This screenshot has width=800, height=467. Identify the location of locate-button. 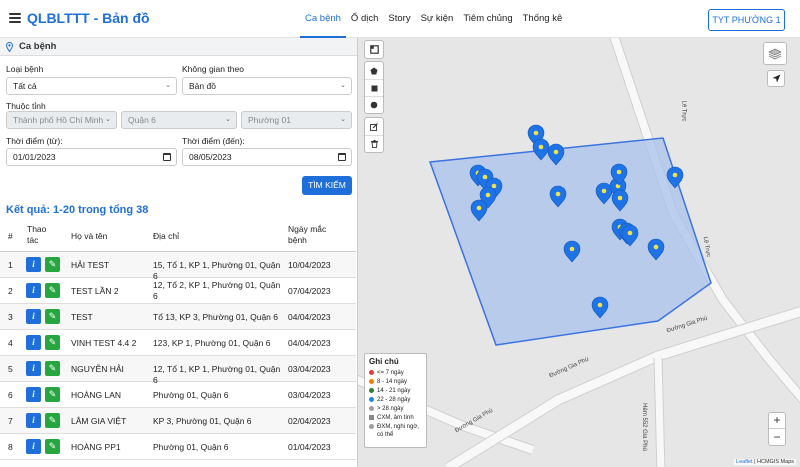
(776, 78).